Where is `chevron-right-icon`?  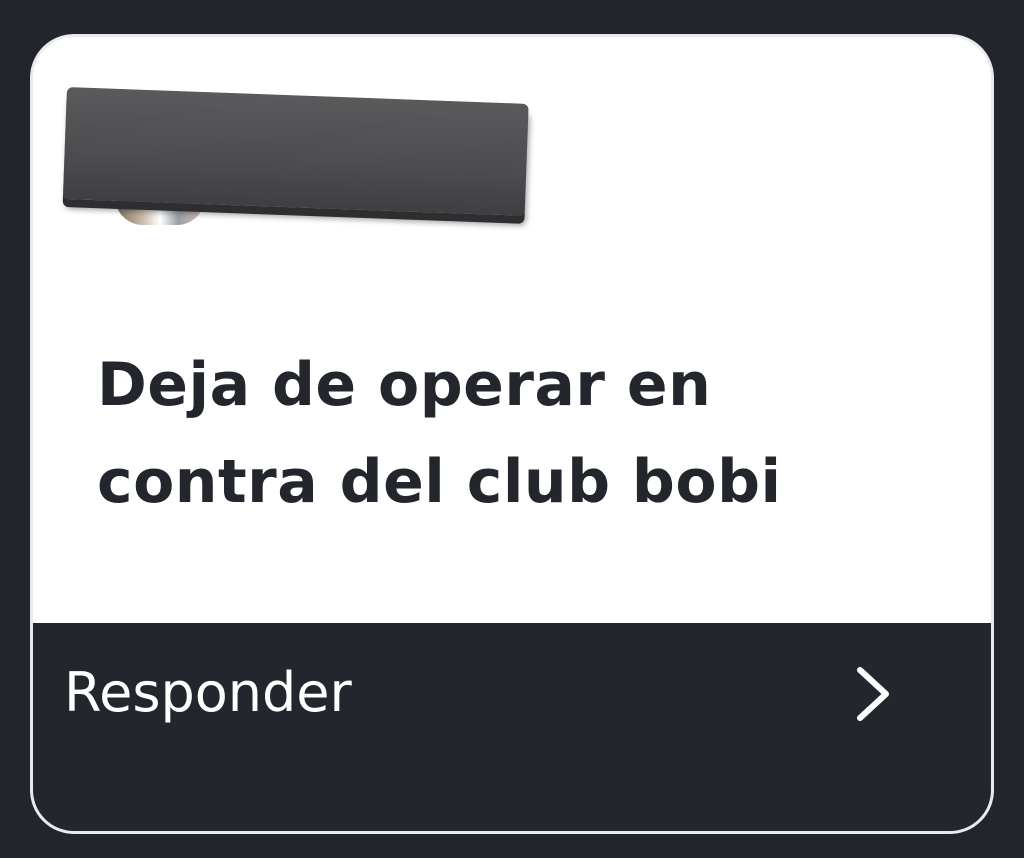 chevron-right-icon is located at coordinates (872, 694).